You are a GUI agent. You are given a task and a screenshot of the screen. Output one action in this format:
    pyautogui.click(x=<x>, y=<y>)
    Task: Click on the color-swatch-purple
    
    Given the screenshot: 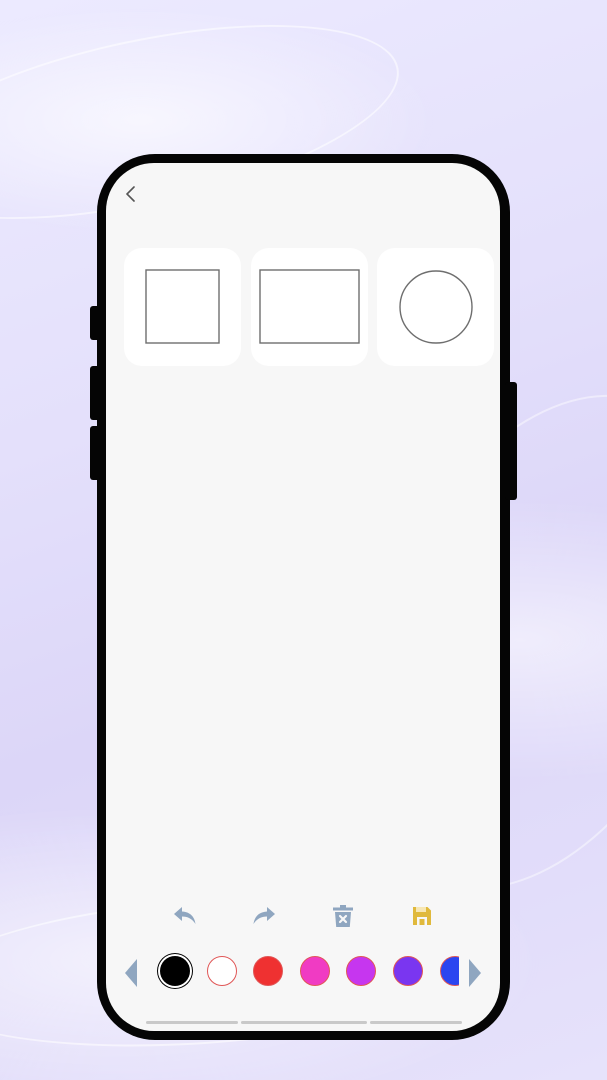 What is the action you would take?
    pyautogui.click(x=408, y=971)
    